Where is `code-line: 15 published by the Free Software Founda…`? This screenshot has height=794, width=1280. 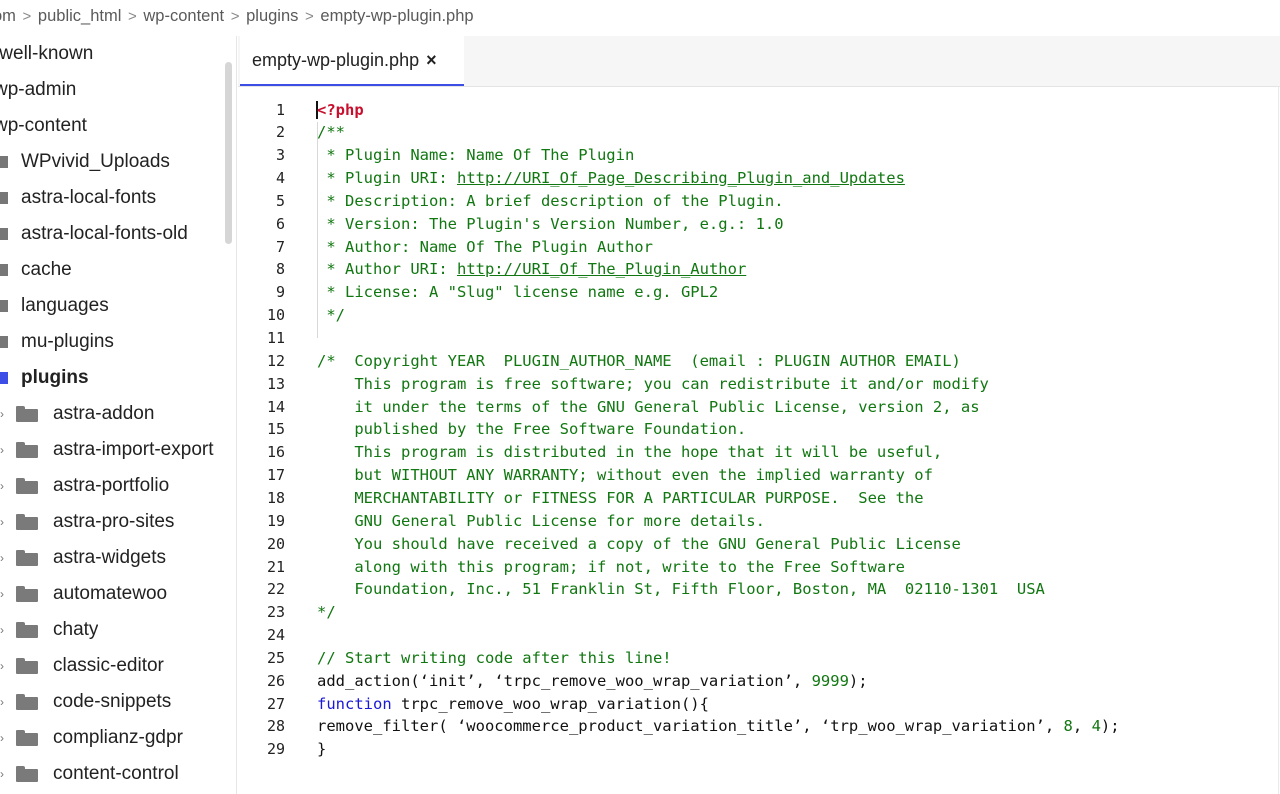
code-line: 15 published by the Free Software Founda… is located at coordinates (759, 429).